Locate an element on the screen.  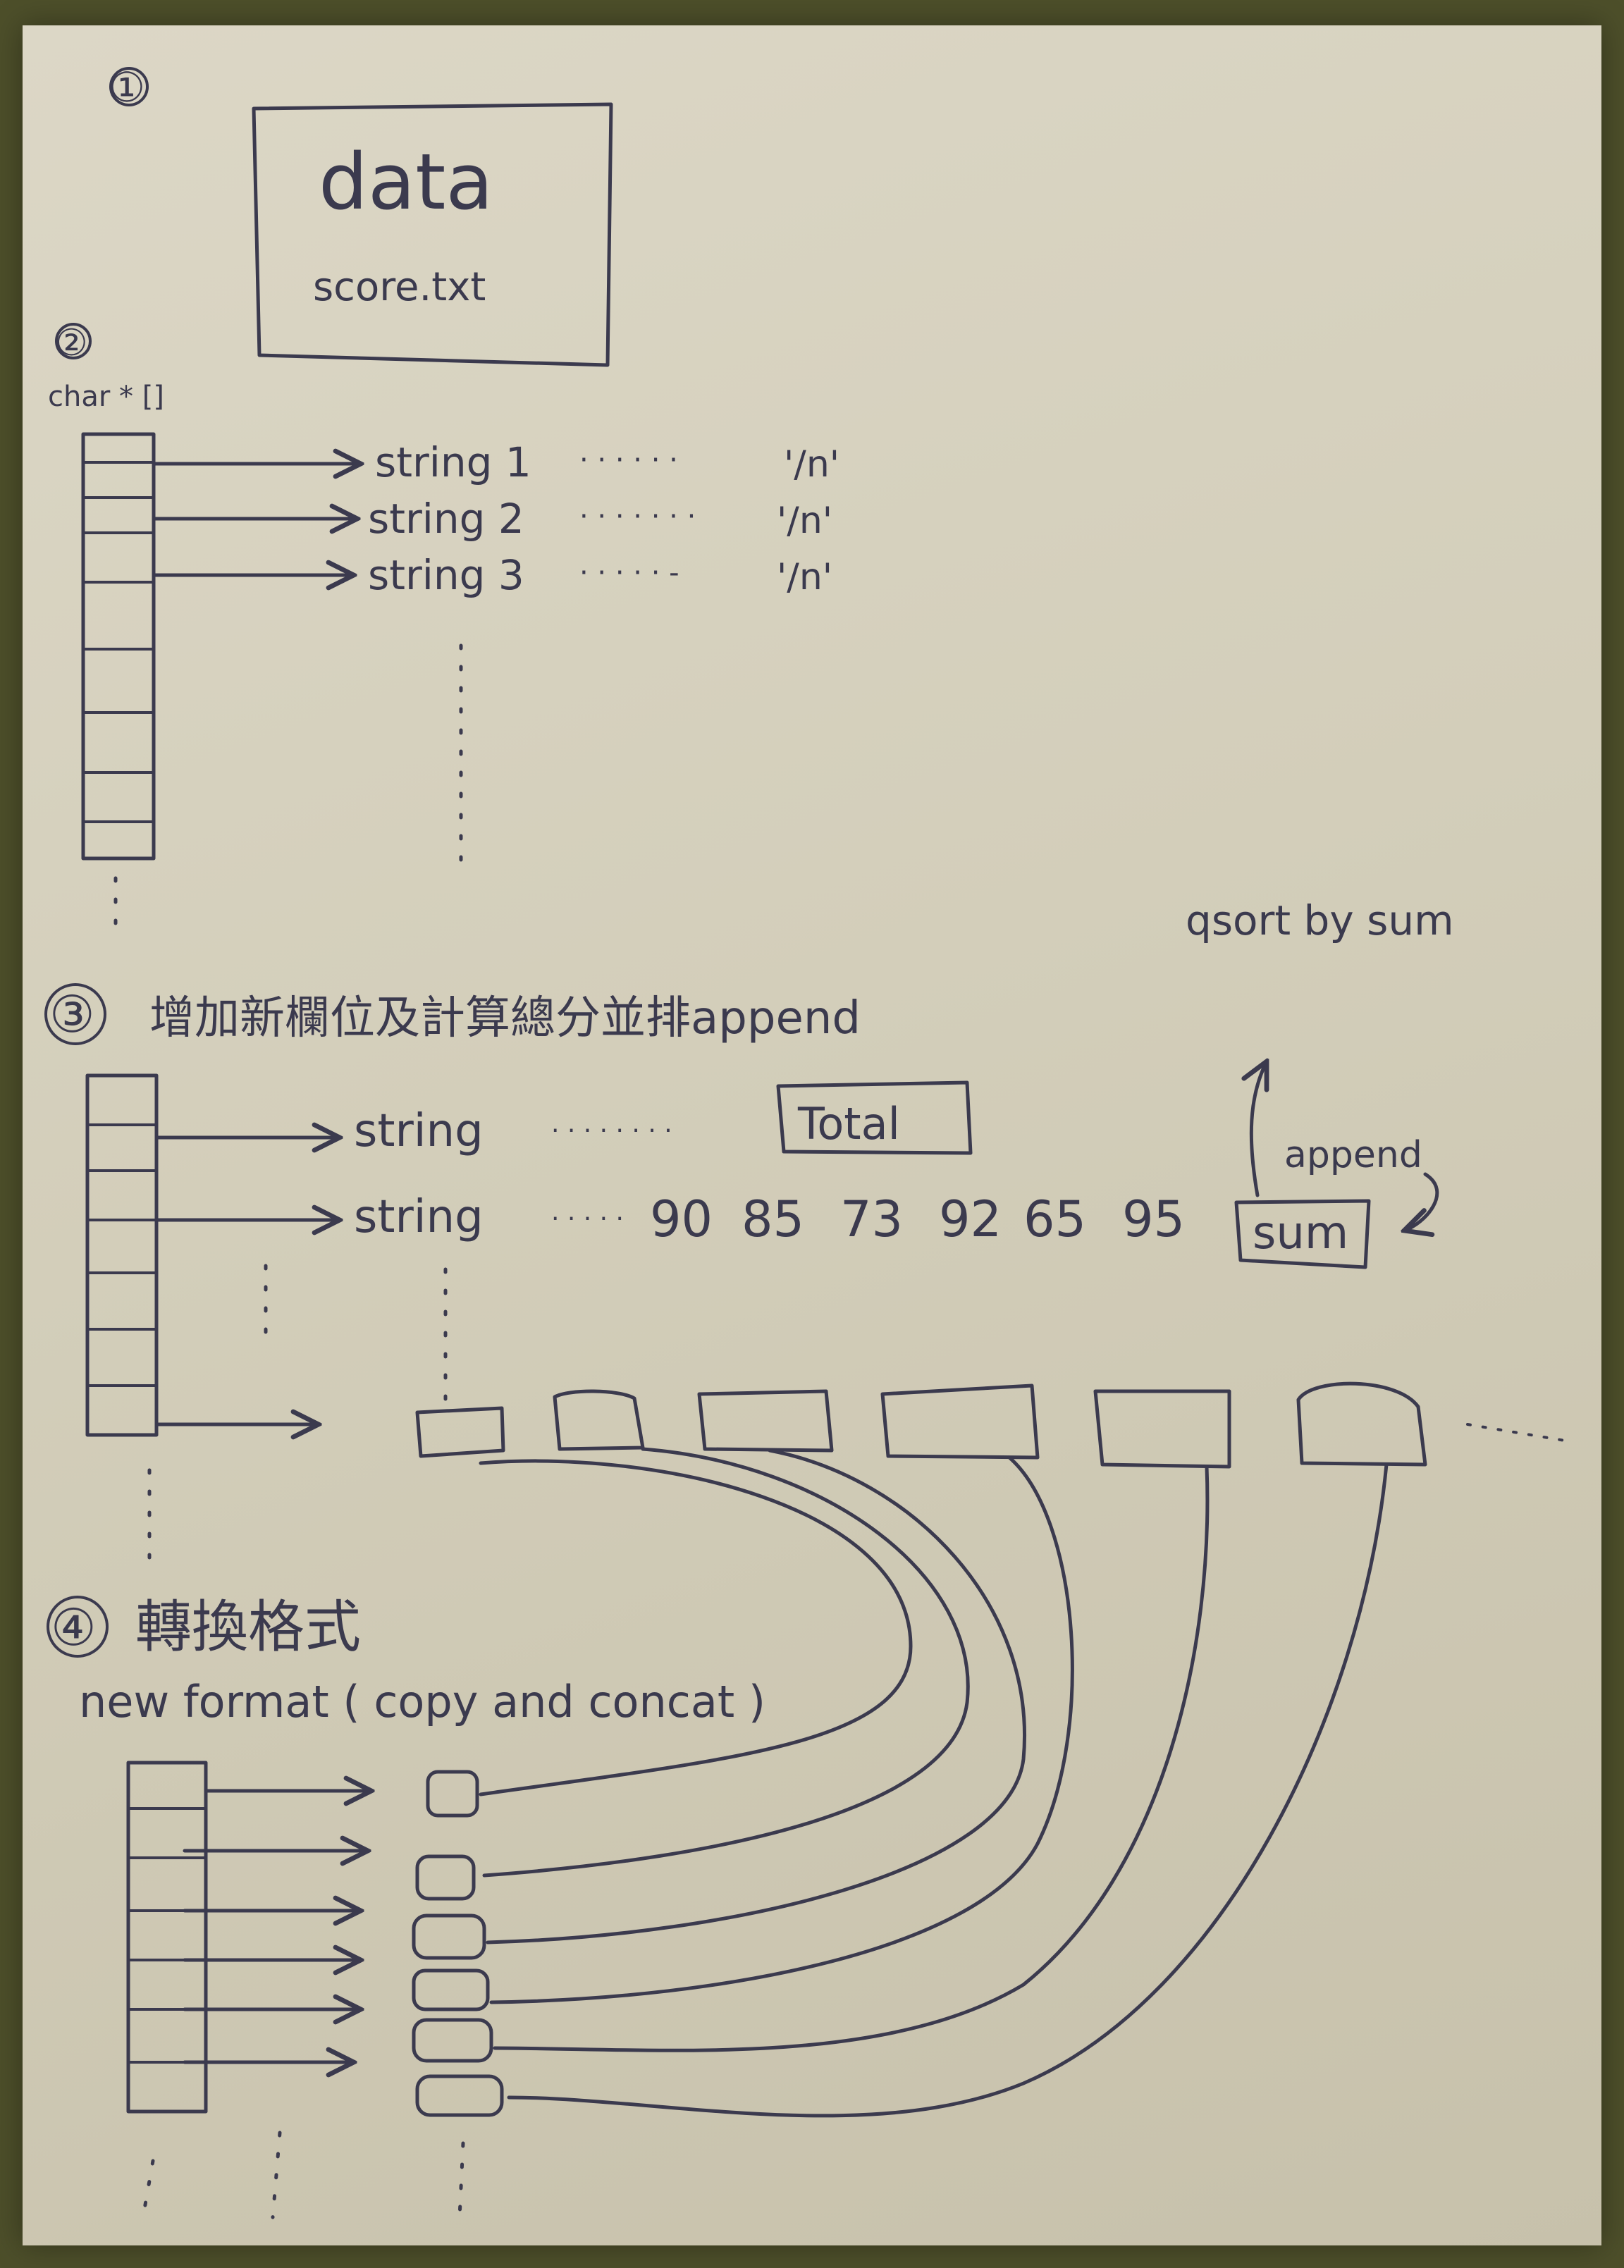
section-4: ④ 轉換格式 new format ( copy and concat ) is located at coordinates (406, 1908).